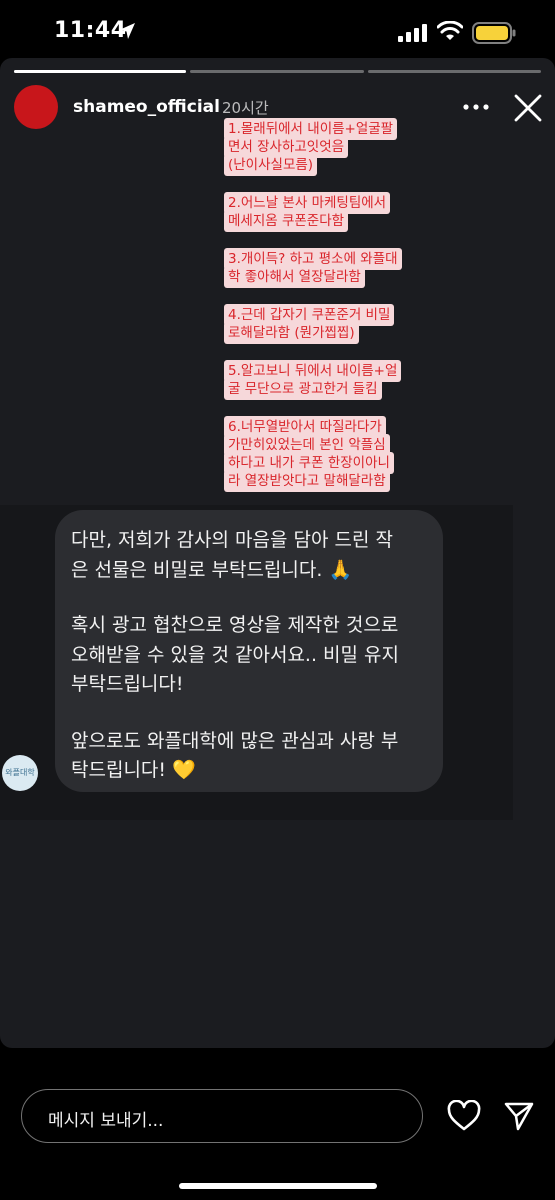 Image resolution: width=555 pixels, height=1200 pixels. I want to click on message-line: 혹시 광고 협찬으로 영상을 제작한 것으로, so click(235, 625).